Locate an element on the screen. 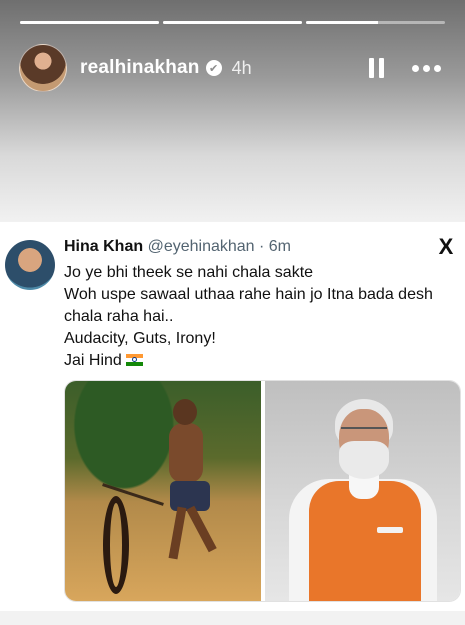 This screenshot has width=465, height=625. tweet-line-4: Audacity, Guts, Irony! is located at coordinates (140, 338).